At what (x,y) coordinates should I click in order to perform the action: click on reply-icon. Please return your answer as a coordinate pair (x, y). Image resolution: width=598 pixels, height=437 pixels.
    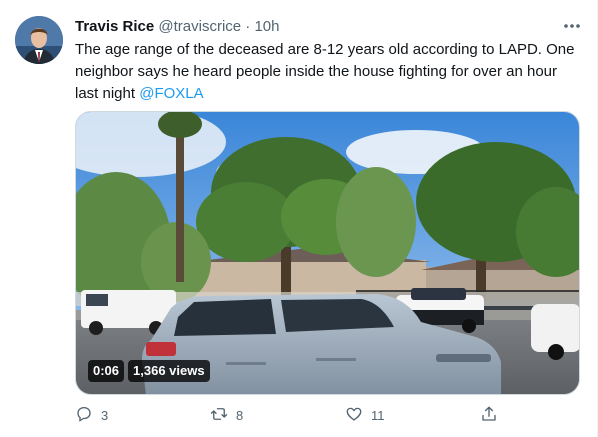
    Looking at the image, I should click on (84, 415).